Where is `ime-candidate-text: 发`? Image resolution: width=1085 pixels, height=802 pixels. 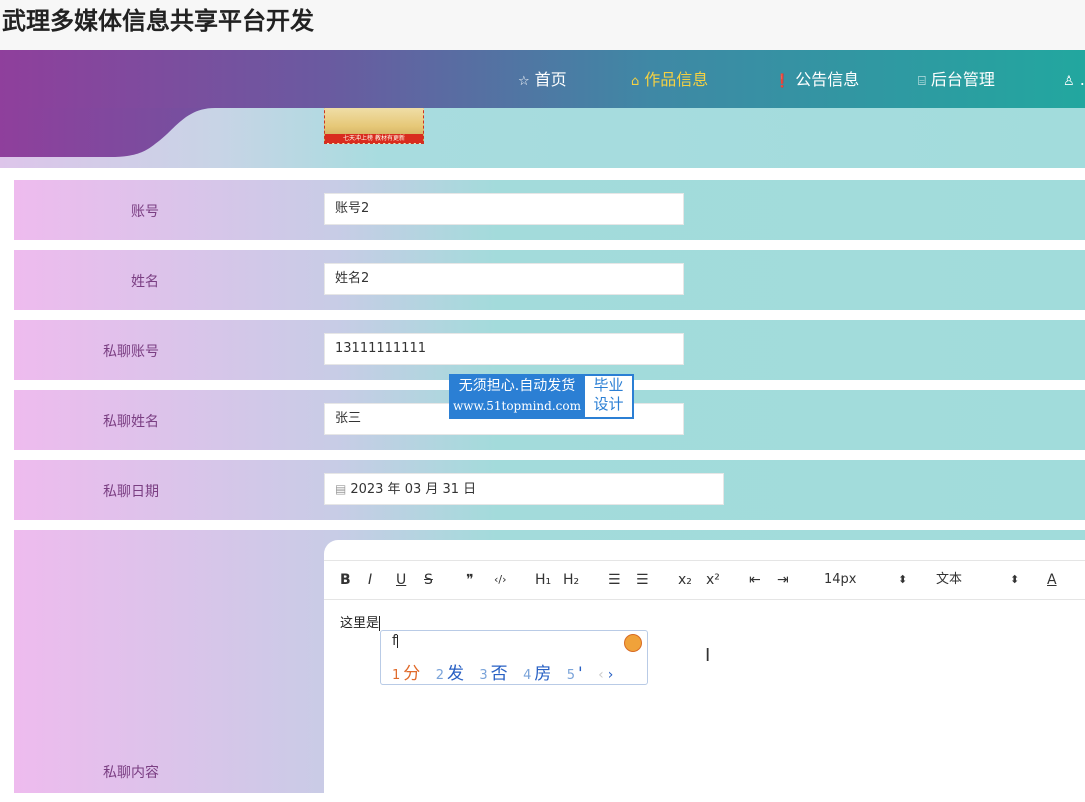
ime-candidate-text: 发 is located at coordinates (455, 674).